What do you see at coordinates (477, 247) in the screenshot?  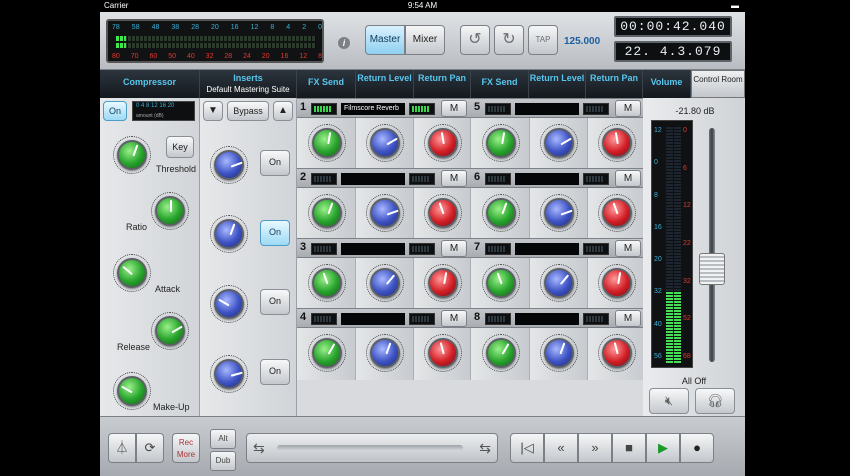 I see `fx-slot-number: 7` at bounding box center [477, 247].